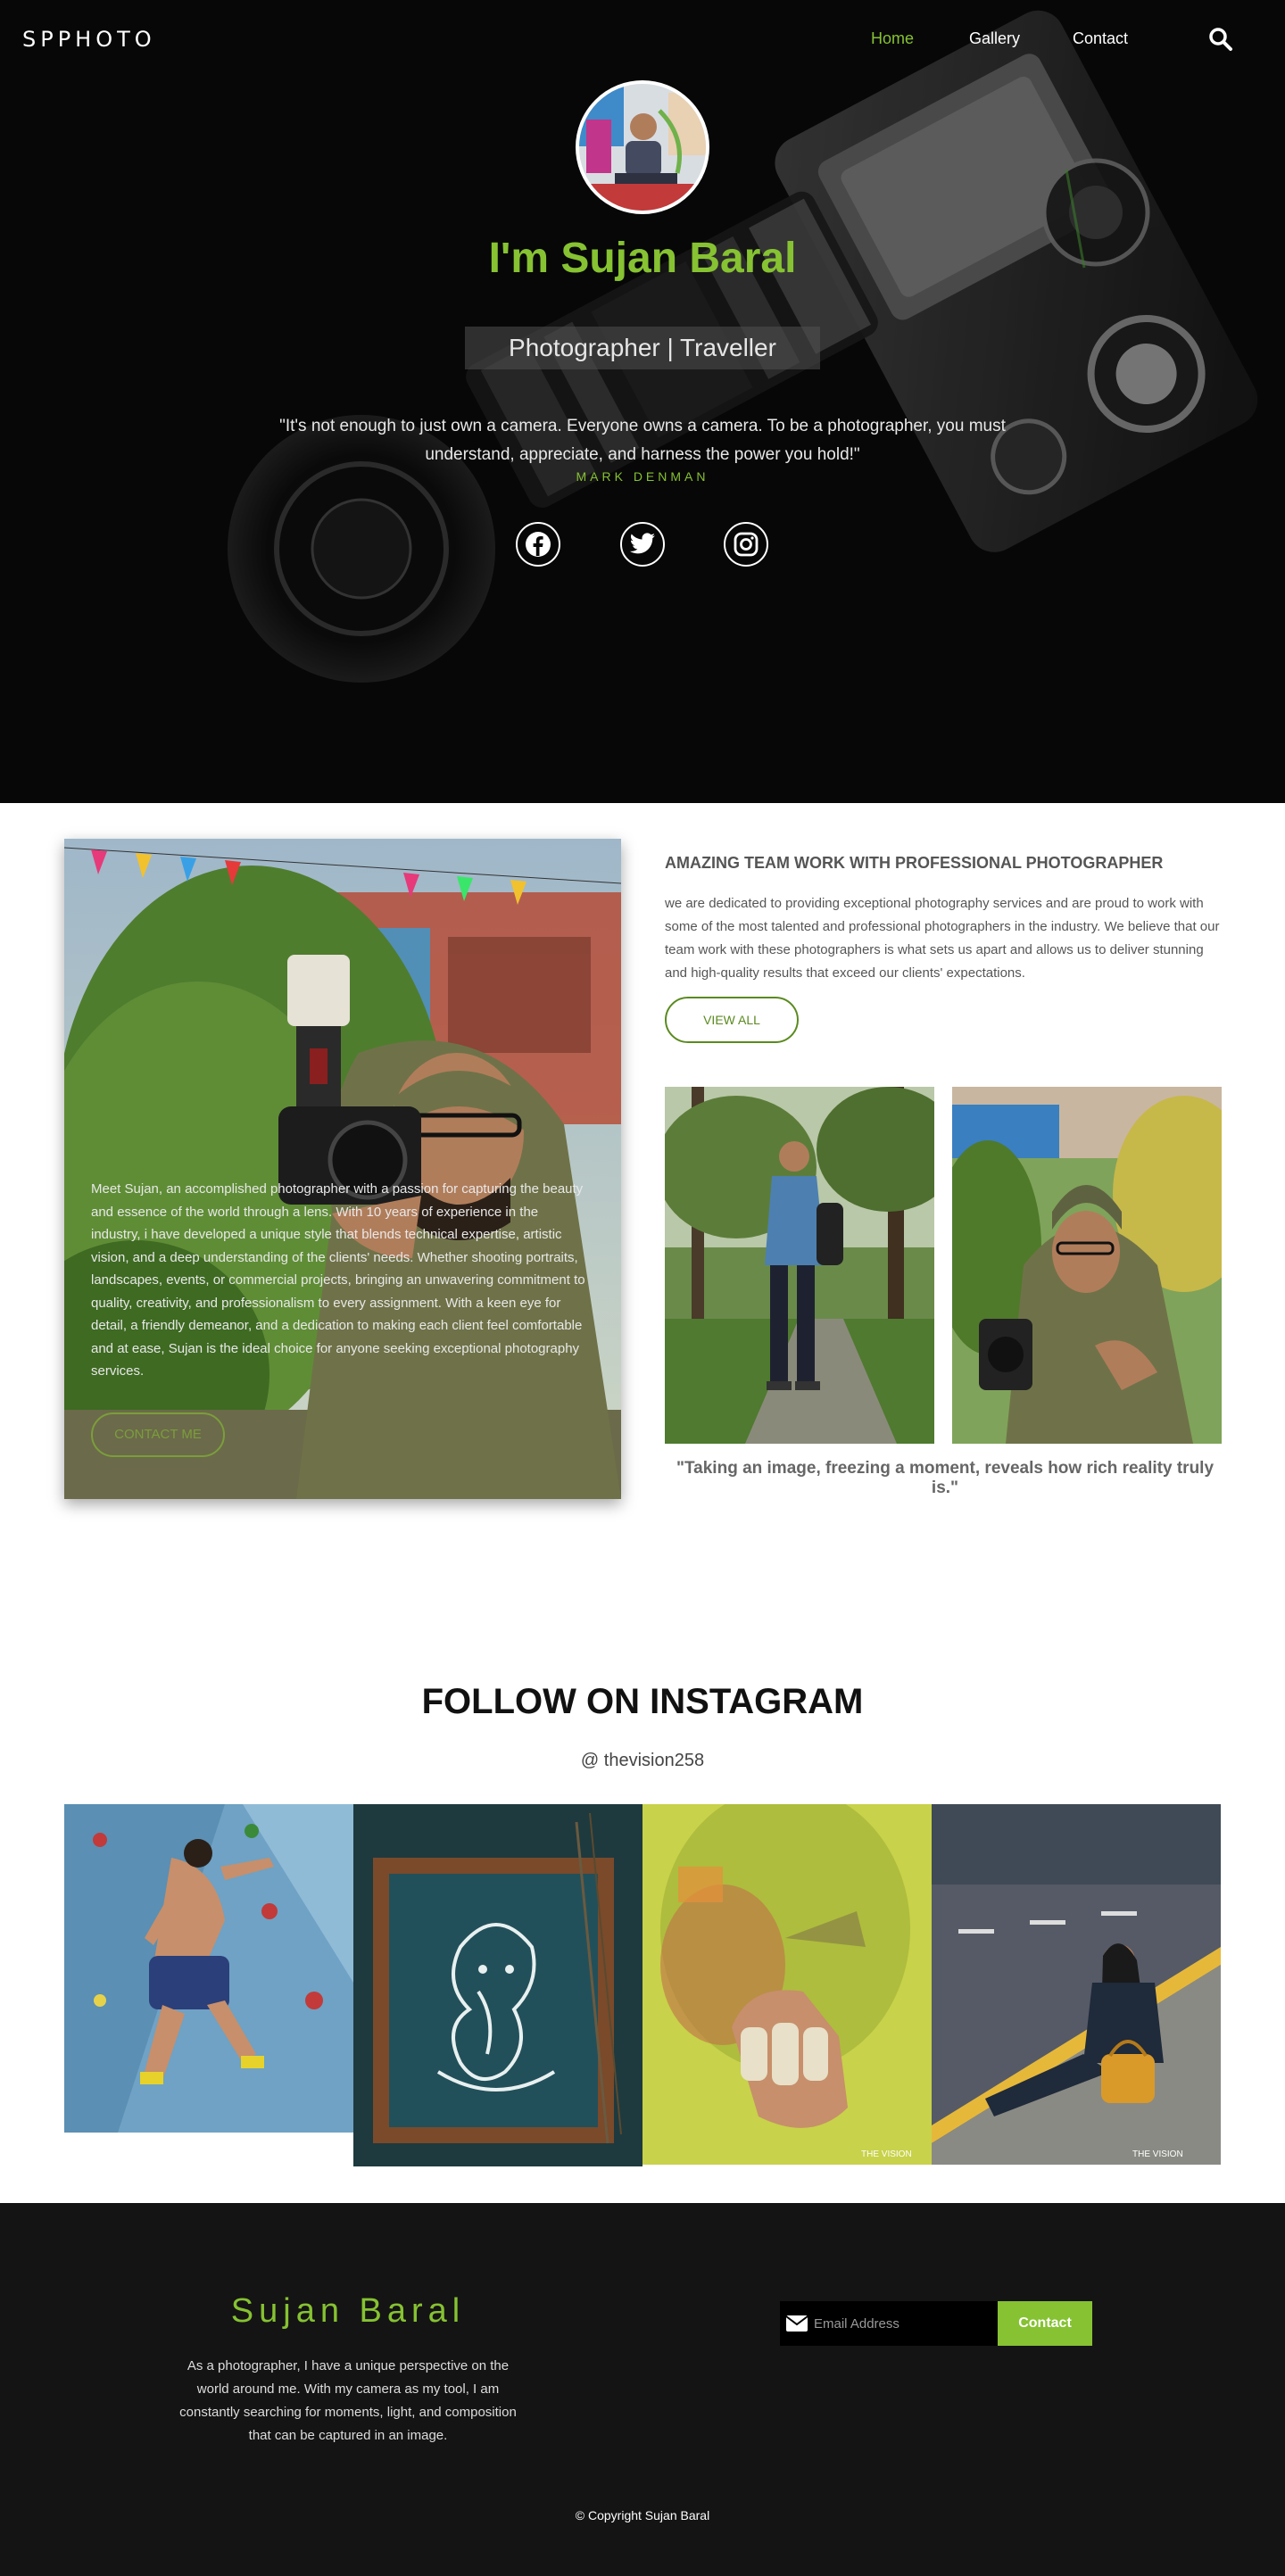 This screenshot has width=1285, height=2576. What do you see at coordinates (642, 39) in the screenshot?
I see `top-navbar: SPPHOTO Home Gallery Contact` at bounding box center [642, 39].